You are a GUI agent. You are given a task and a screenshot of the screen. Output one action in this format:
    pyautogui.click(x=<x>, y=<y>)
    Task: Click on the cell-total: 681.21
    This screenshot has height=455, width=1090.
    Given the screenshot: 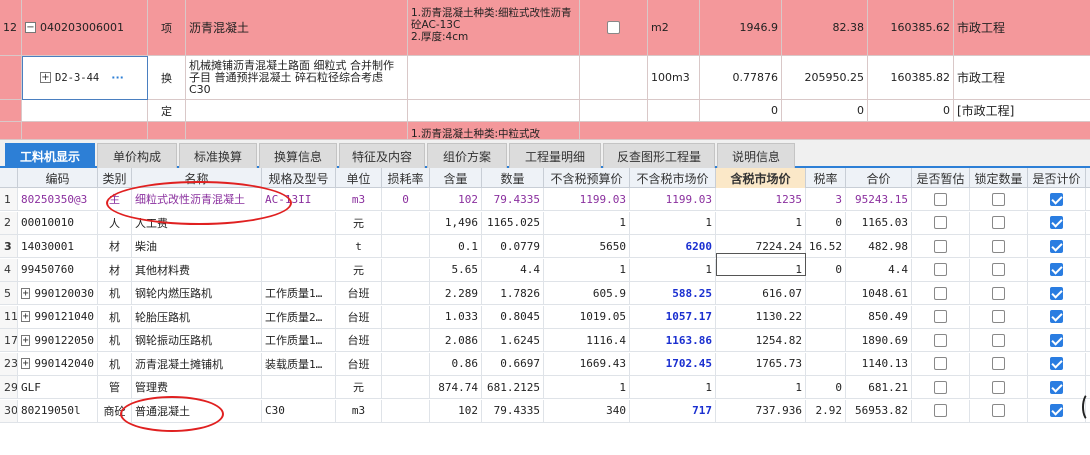 What is the action you would take?
    pyautogui.click(x=879, y=387)
    